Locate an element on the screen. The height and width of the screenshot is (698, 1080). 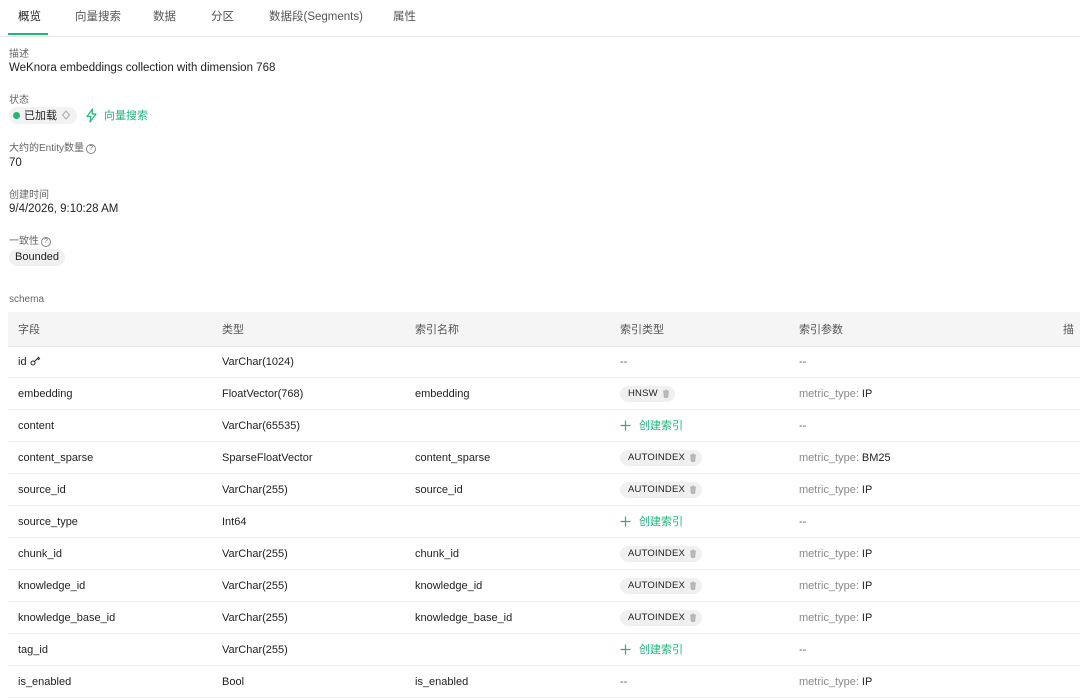
column-header-index-params: 索引参数 is located at coordinates (921, 329).